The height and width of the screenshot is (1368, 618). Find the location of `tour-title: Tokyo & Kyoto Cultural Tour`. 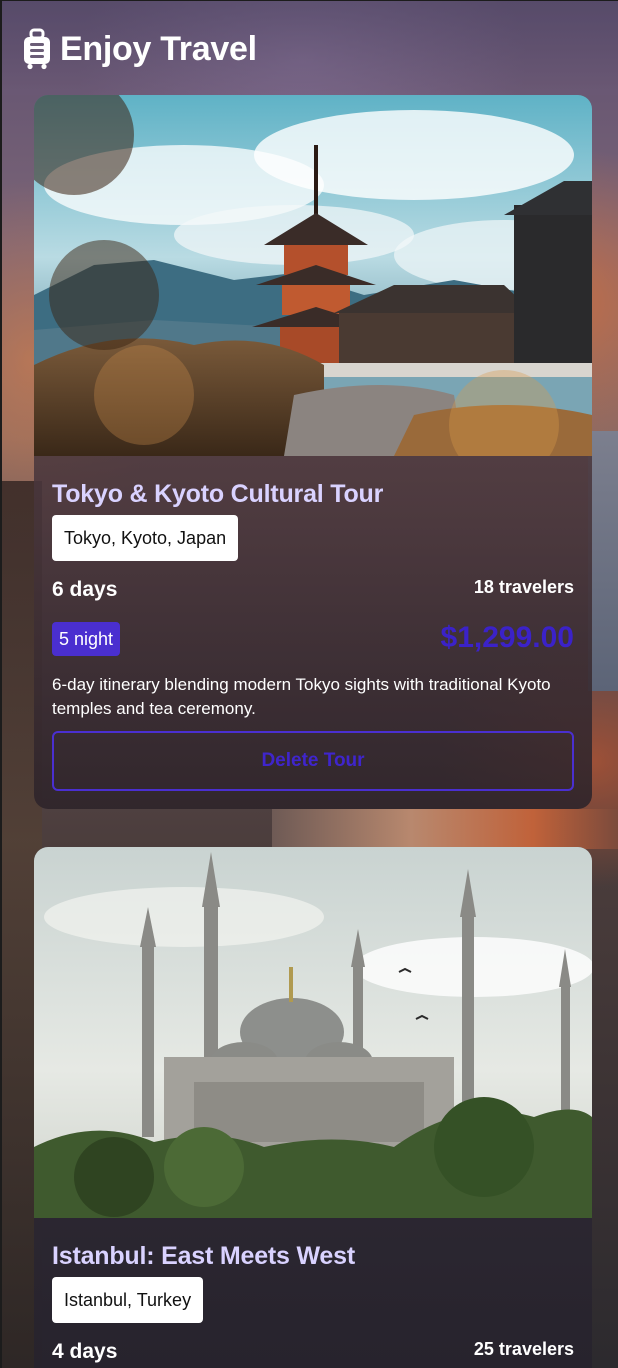

tour-title: Tokyo & Kyoto Cultural Tour is located at coordinates (218, 494).